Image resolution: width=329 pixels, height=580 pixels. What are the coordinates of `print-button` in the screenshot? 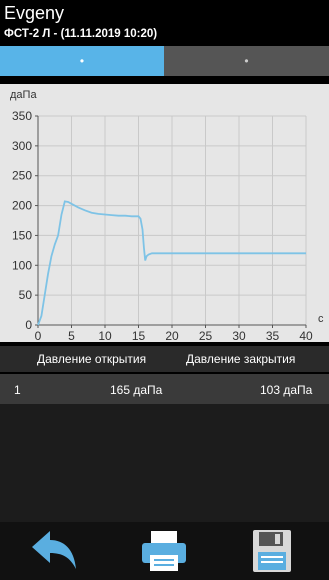 It's located at (164, 551).